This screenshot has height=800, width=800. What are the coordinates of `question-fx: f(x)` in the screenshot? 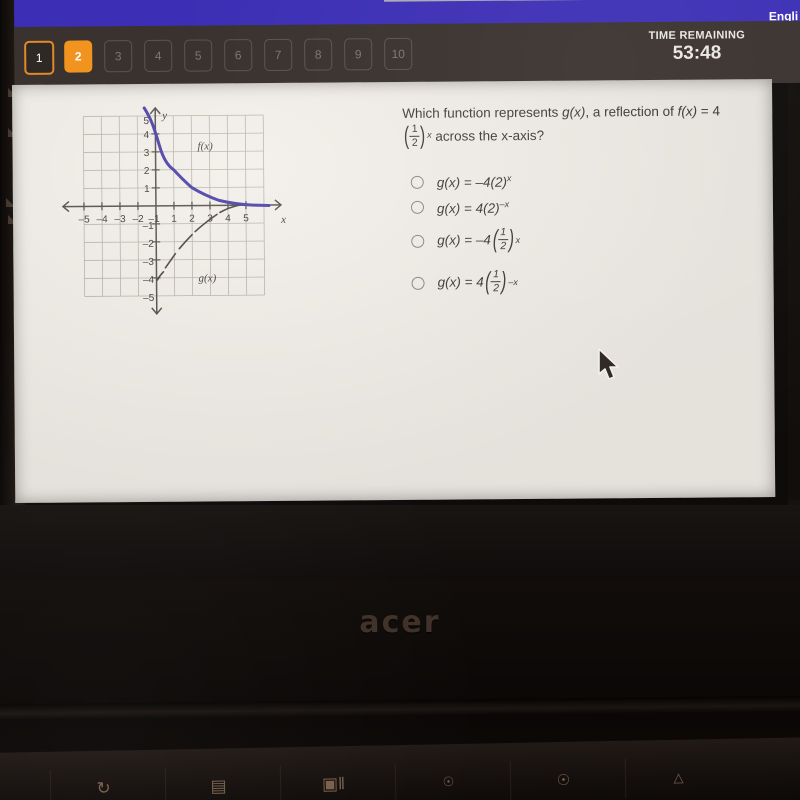 It's located at (687, 111).